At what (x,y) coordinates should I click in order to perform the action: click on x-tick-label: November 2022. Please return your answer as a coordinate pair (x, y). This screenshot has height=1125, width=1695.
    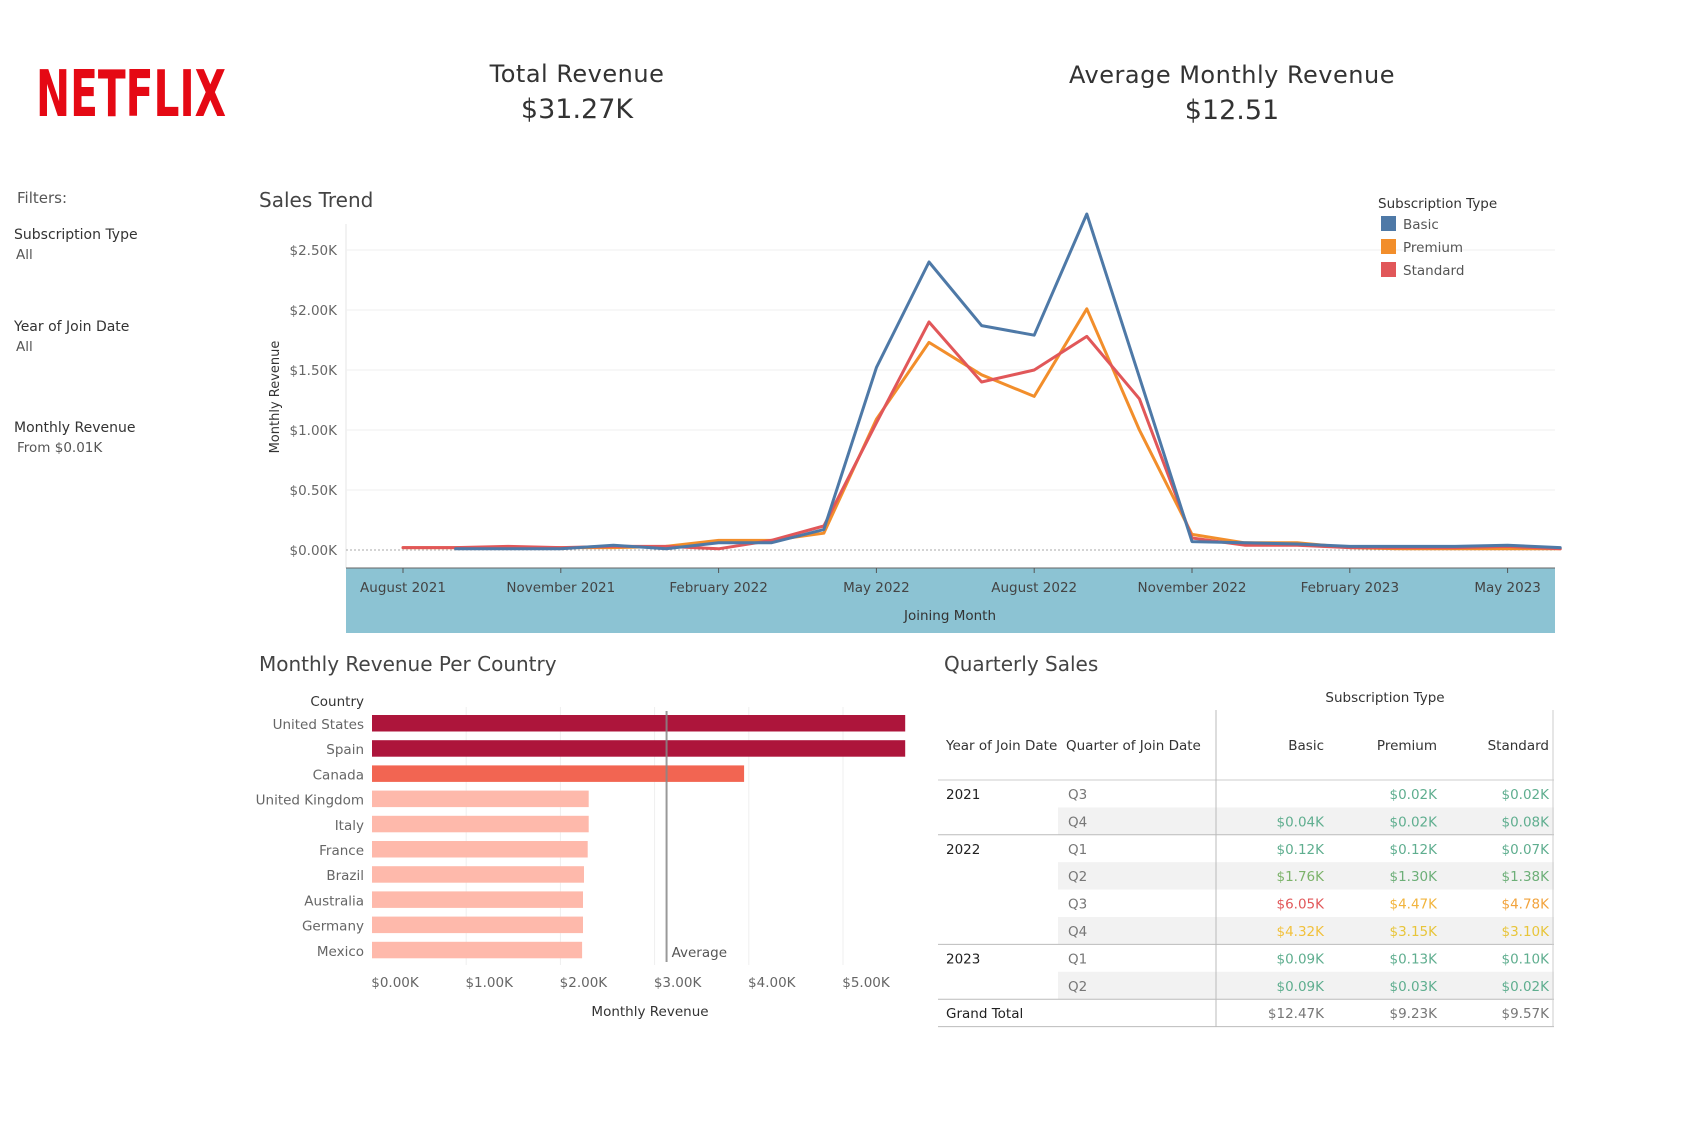
    Looking at the image, I should click on (1192, 588).